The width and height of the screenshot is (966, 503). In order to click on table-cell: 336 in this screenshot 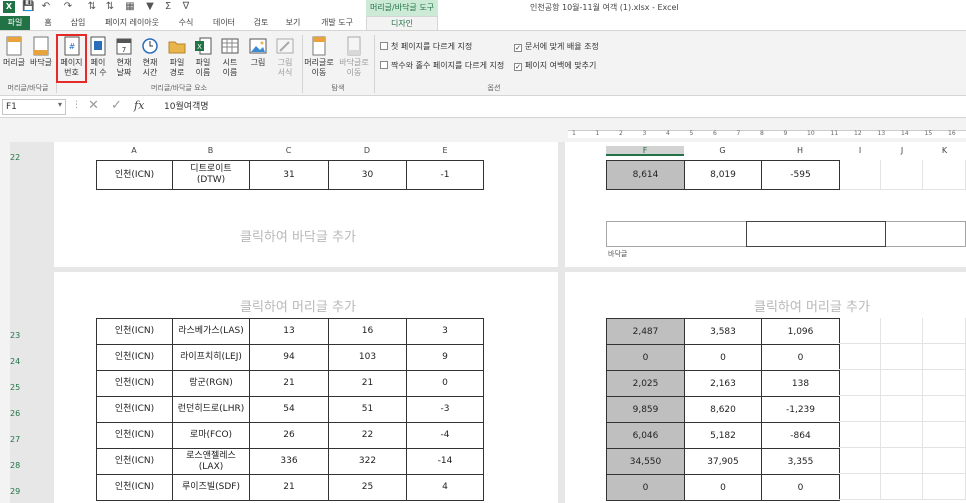, I will do `click(289, 461)`.